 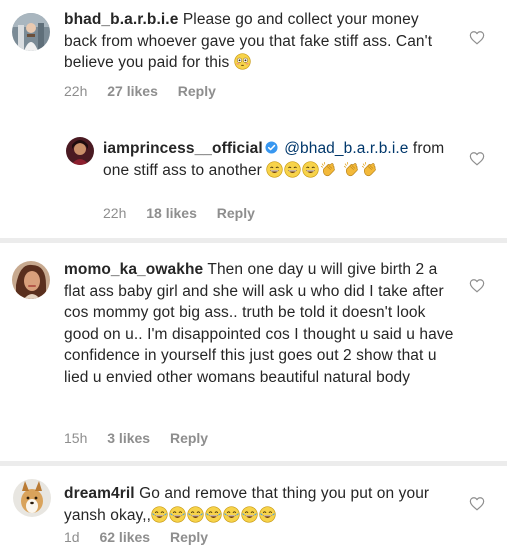 What do you see at coordinates (133, 269) in the screenshot?
I see `comment-username: momo_ka_owakhe` at bounding box center [133, 269].